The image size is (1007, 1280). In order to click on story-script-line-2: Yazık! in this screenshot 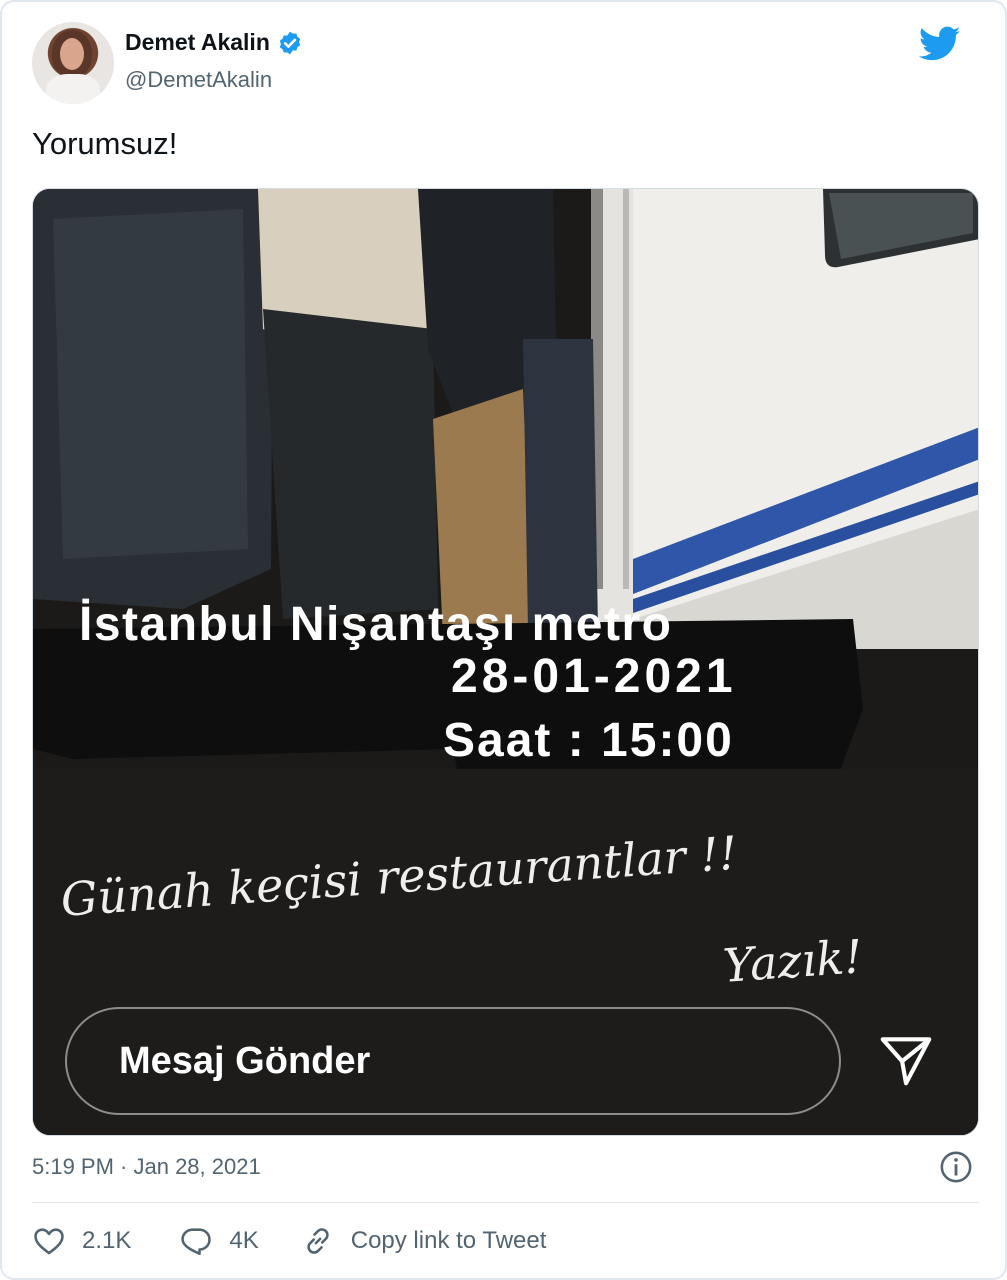, I will do `click(793, 961)`.